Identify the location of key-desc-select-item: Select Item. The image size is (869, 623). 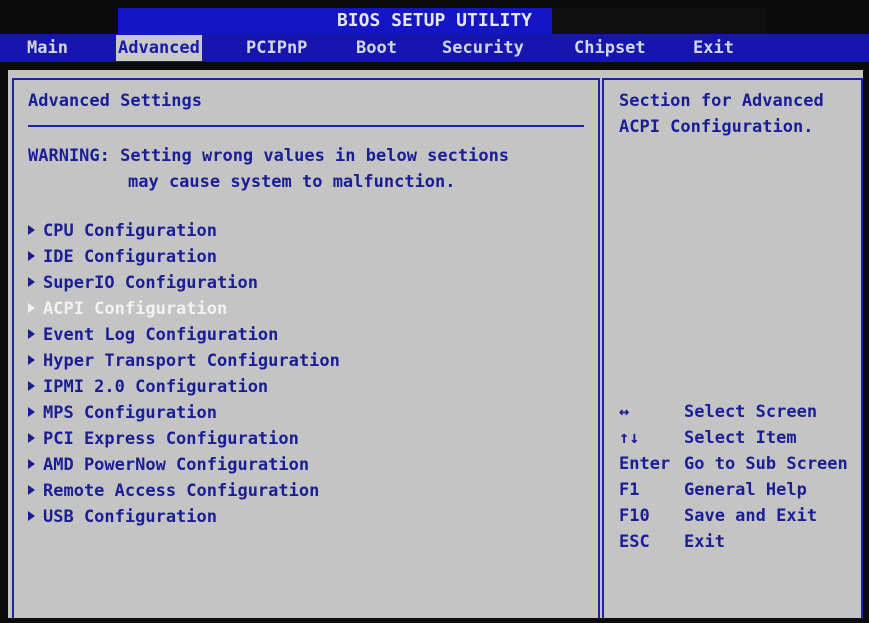
(740, 438).